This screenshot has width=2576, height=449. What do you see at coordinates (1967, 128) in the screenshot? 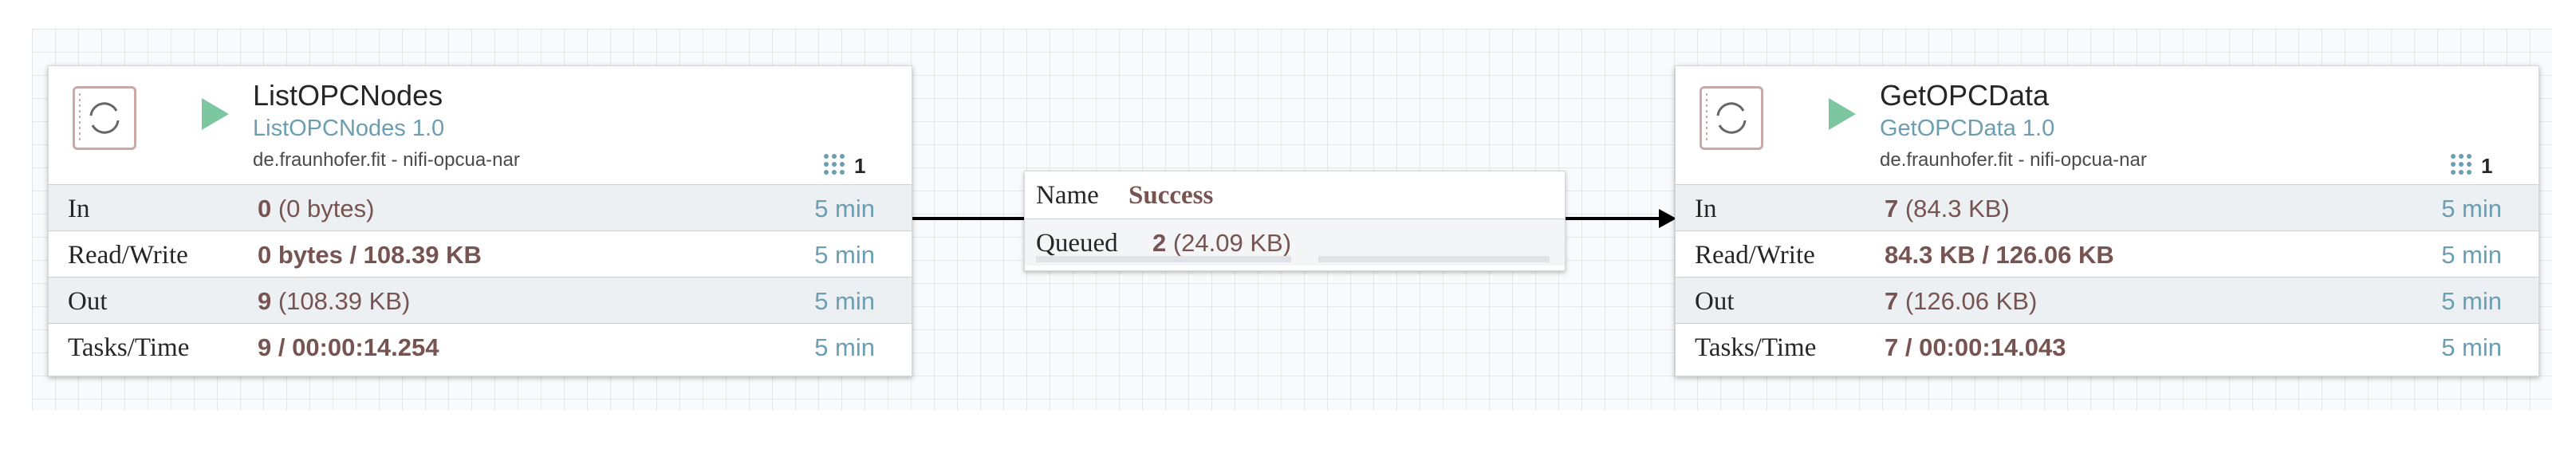
I see `processor-type: GetOPCData 1.0` at bounding box center [1967, 128].